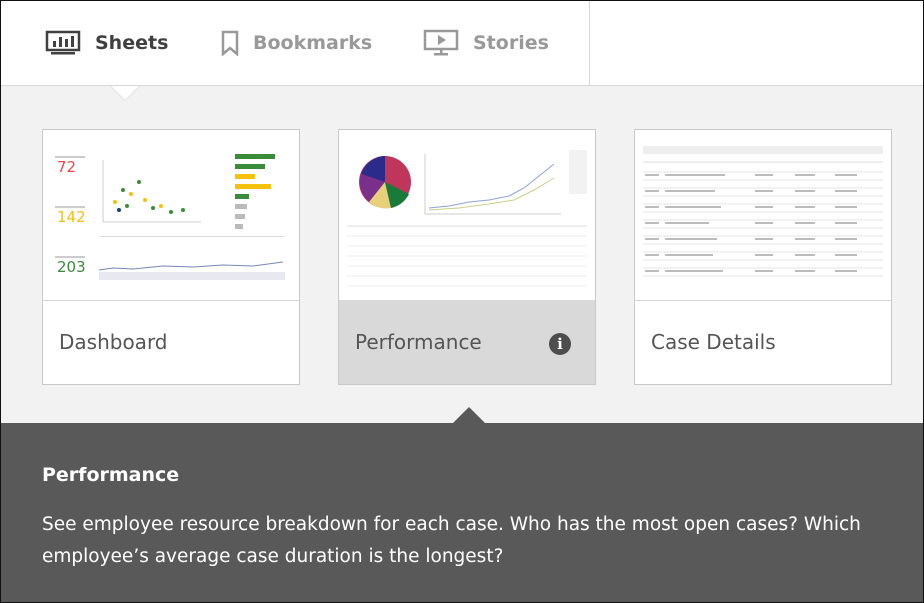 The width and height of the screenshot is (924, 603). I want to click on tab-bar: Sheets Bookmarks Stories, so click(295, 43).